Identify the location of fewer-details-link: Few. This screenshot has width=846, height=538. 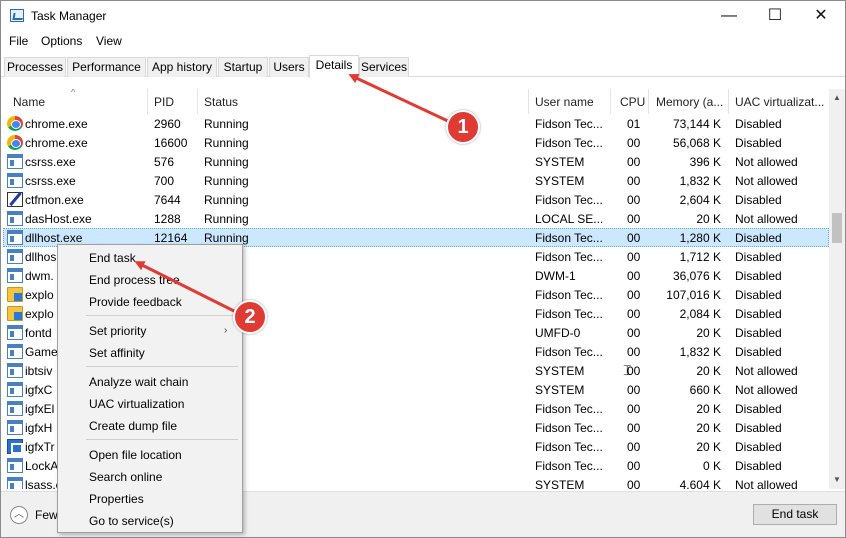
(46, 515).